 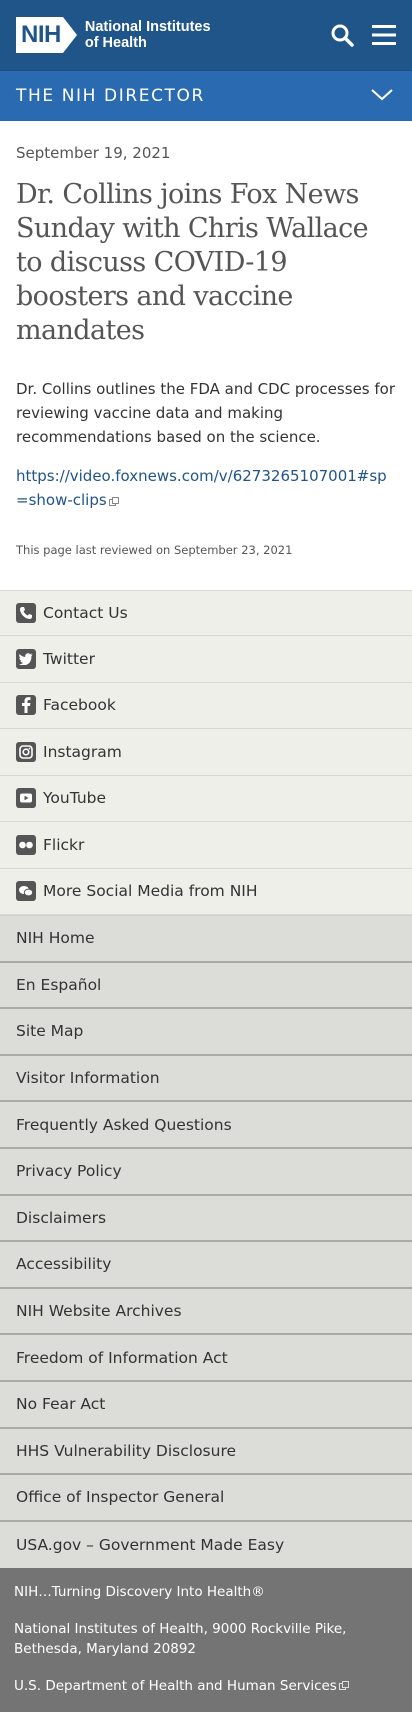 I want to click on footer-link-privacy-policy: Privacy Policy, so click(x=206, y=1172).